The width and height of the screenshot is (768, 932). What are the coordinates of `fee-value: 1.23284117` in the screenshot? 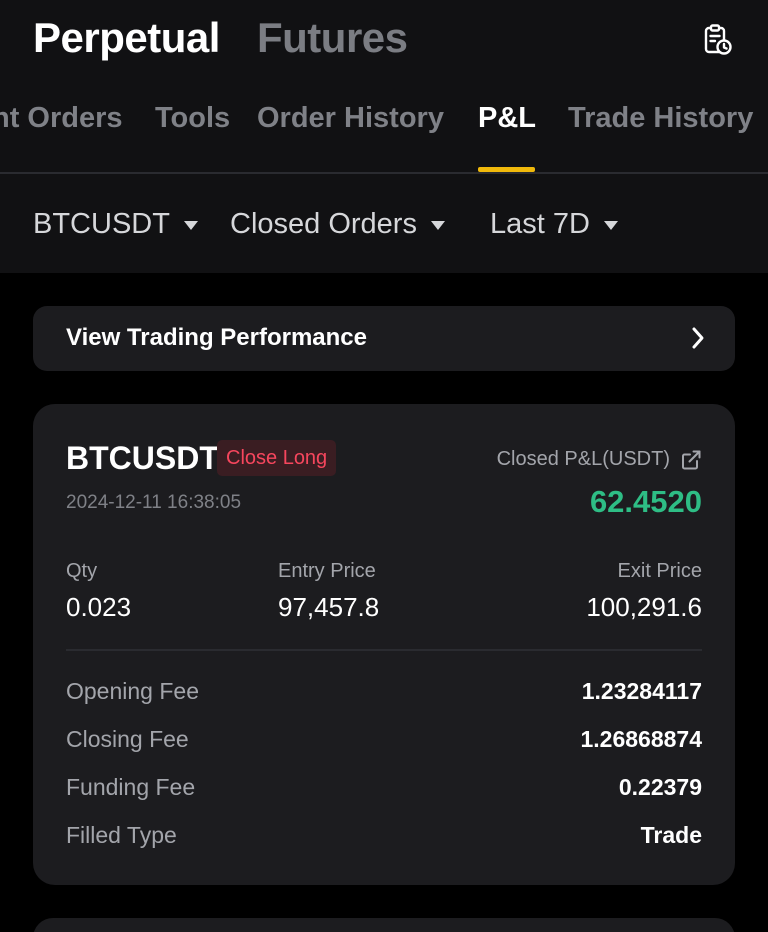 It's located at (641, 691).